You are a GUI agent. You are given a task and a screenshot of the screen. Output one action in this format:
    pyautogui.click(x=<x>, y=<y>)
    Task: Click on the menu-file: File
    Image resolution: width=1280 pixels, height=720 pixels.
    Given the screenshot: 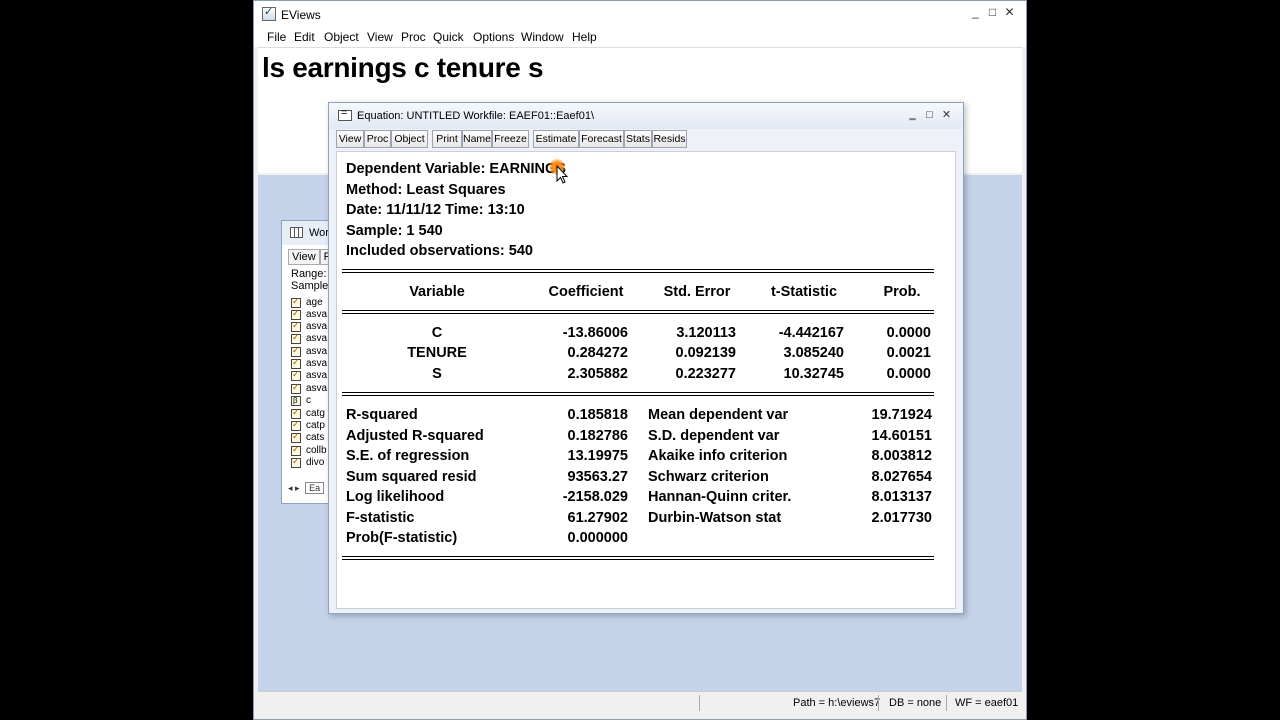 What is the action you would take?
    pyautogui.click(x=276, y=37)
    